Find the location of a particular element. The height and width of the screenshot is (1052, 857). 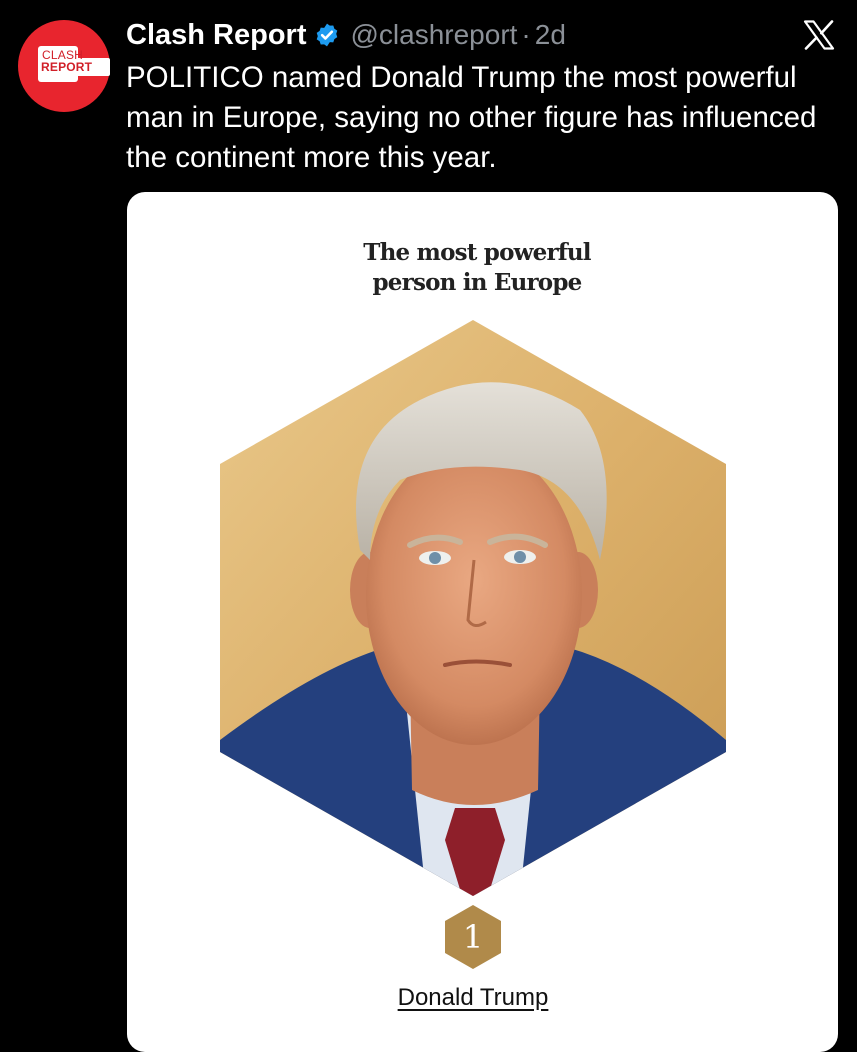

clash-report-logo: CLASH REPORT is located at coordinates (74, 66).